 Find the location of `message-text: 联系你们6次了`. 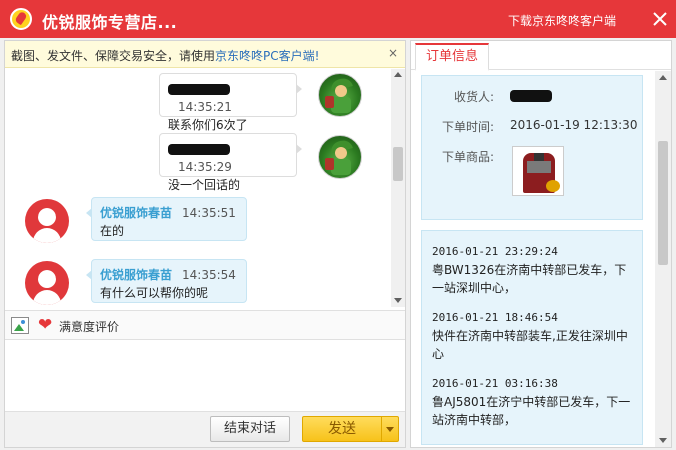

message-text: 联系你们6次了 is located at coordinates (208, 125).